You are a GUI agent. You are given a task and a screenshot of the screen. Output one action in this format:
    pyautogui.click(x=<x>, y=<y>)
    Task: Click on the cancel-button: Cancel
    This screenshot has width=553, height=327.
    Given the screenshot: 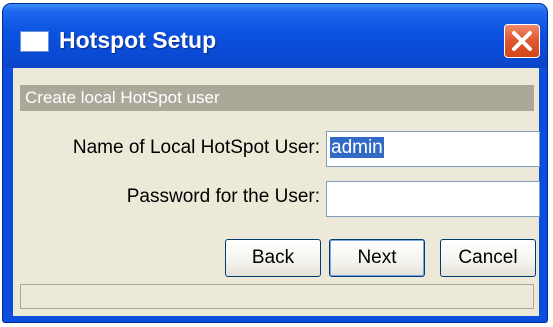 What is the action you would take?
    pyautogui.click(x=488, y=258)
    